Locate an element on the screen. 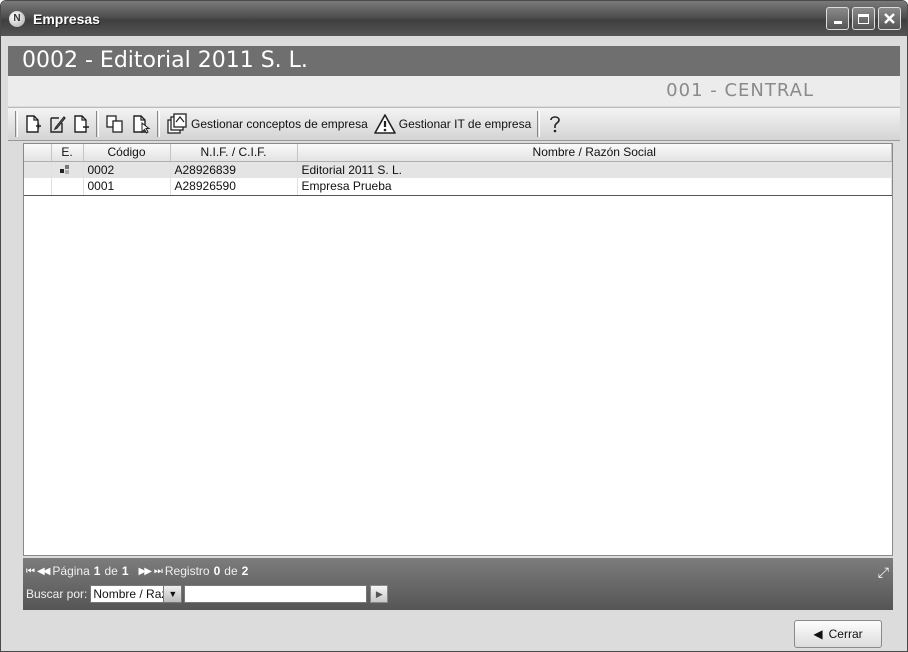 This screenshot has width=908, height=652. edit-button is located at coordinates (57, 124).